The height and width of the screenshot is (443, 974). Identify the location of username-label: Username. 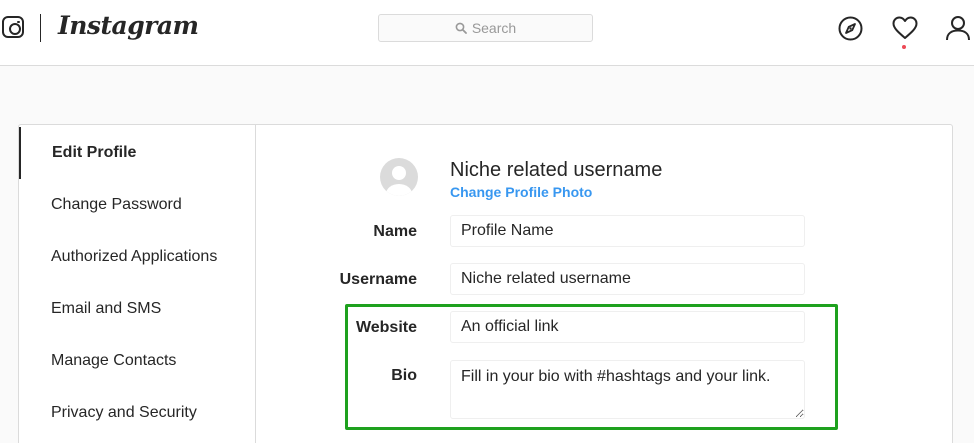
(378, 279).